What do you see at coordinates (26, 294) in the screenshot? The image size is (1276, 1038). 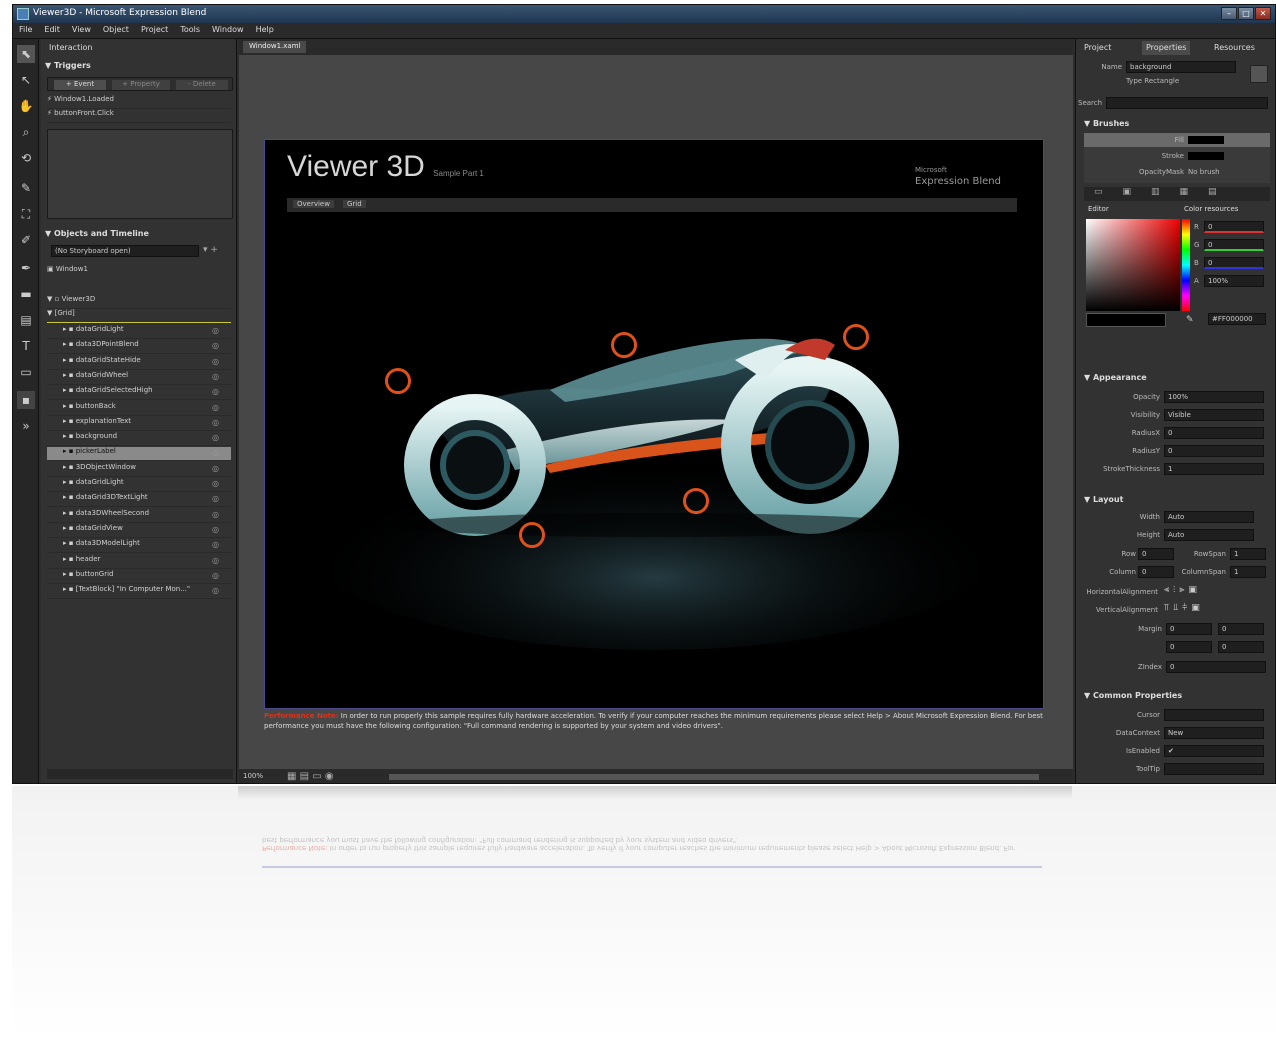 I see `rectangle-tool-icon: ▬` at bounding box center [26, 294].